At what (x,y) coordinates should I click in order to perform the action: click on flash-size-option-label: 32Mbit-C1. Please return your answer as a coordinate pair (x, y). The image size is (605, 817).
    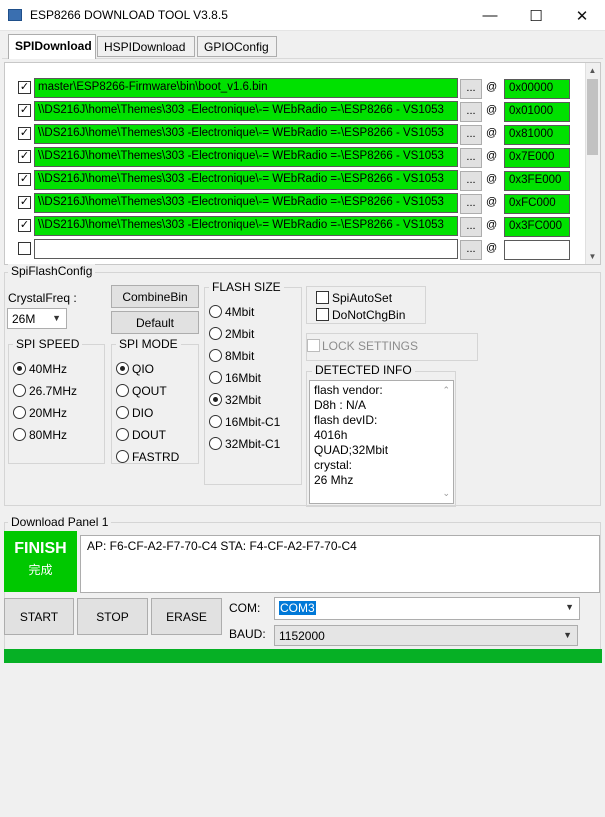
    Looking at the image, I should click on (253, 444).